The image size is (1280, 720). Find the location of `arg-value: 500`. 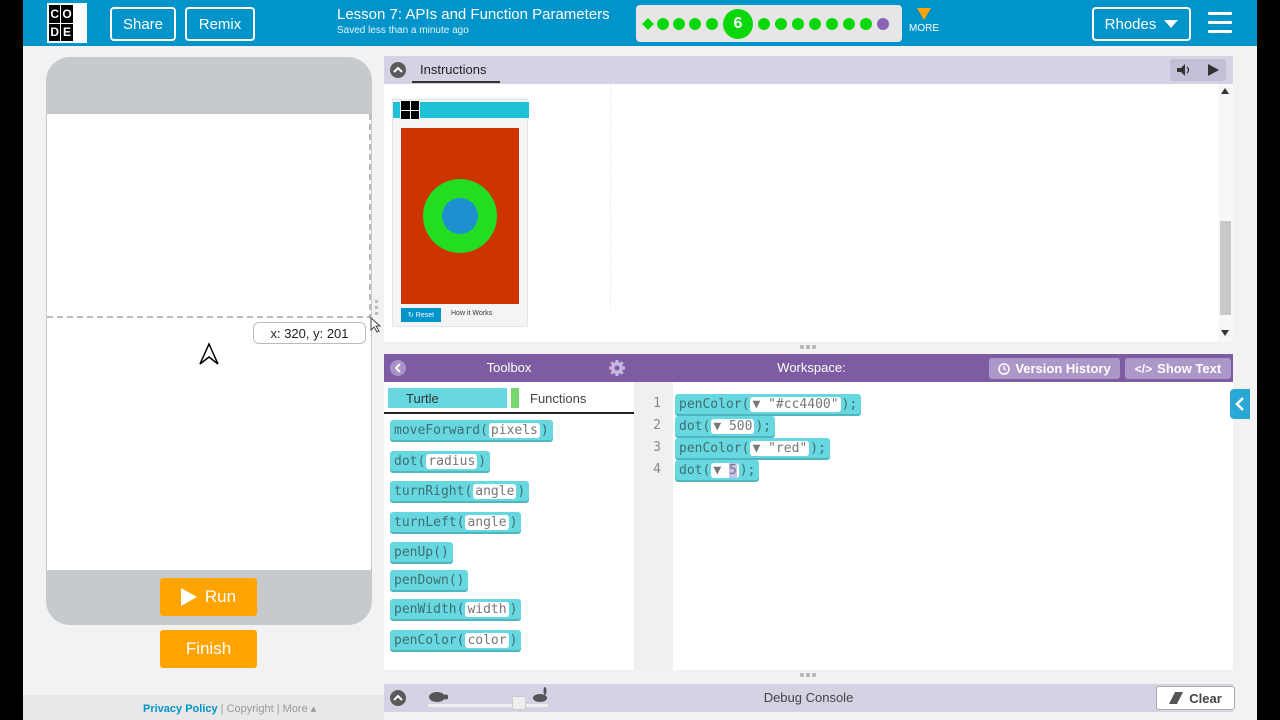

arg-value: 500 is located at coordinates (740, 426).